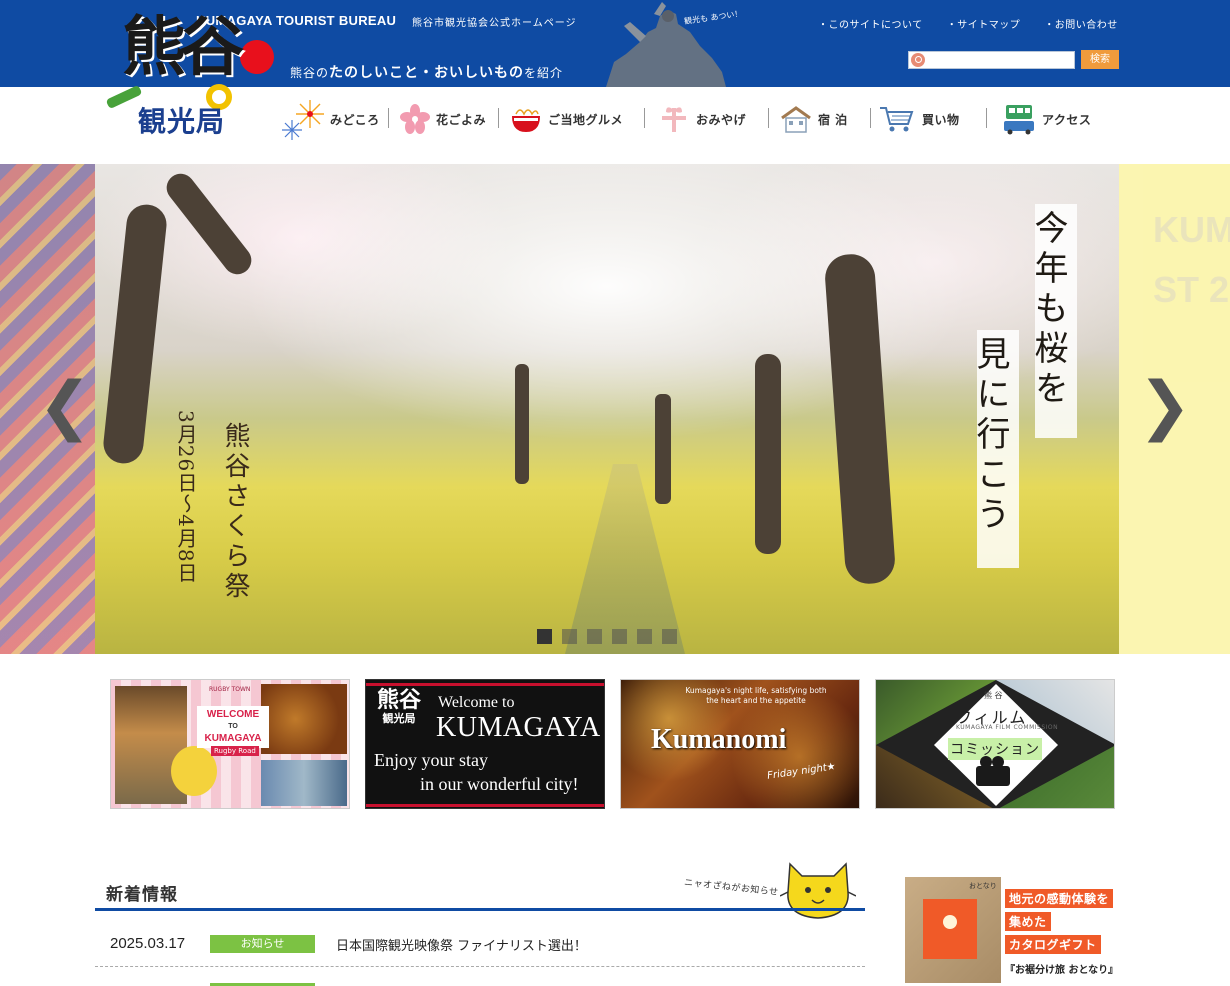  Describe the element at coordinates (1012, 931) in the screenshot. I see `catalog-gift-ad: おとなり 地元の感動体験を 集めた カタログギフト 『お裾分け旅 おとなり』` at that location.